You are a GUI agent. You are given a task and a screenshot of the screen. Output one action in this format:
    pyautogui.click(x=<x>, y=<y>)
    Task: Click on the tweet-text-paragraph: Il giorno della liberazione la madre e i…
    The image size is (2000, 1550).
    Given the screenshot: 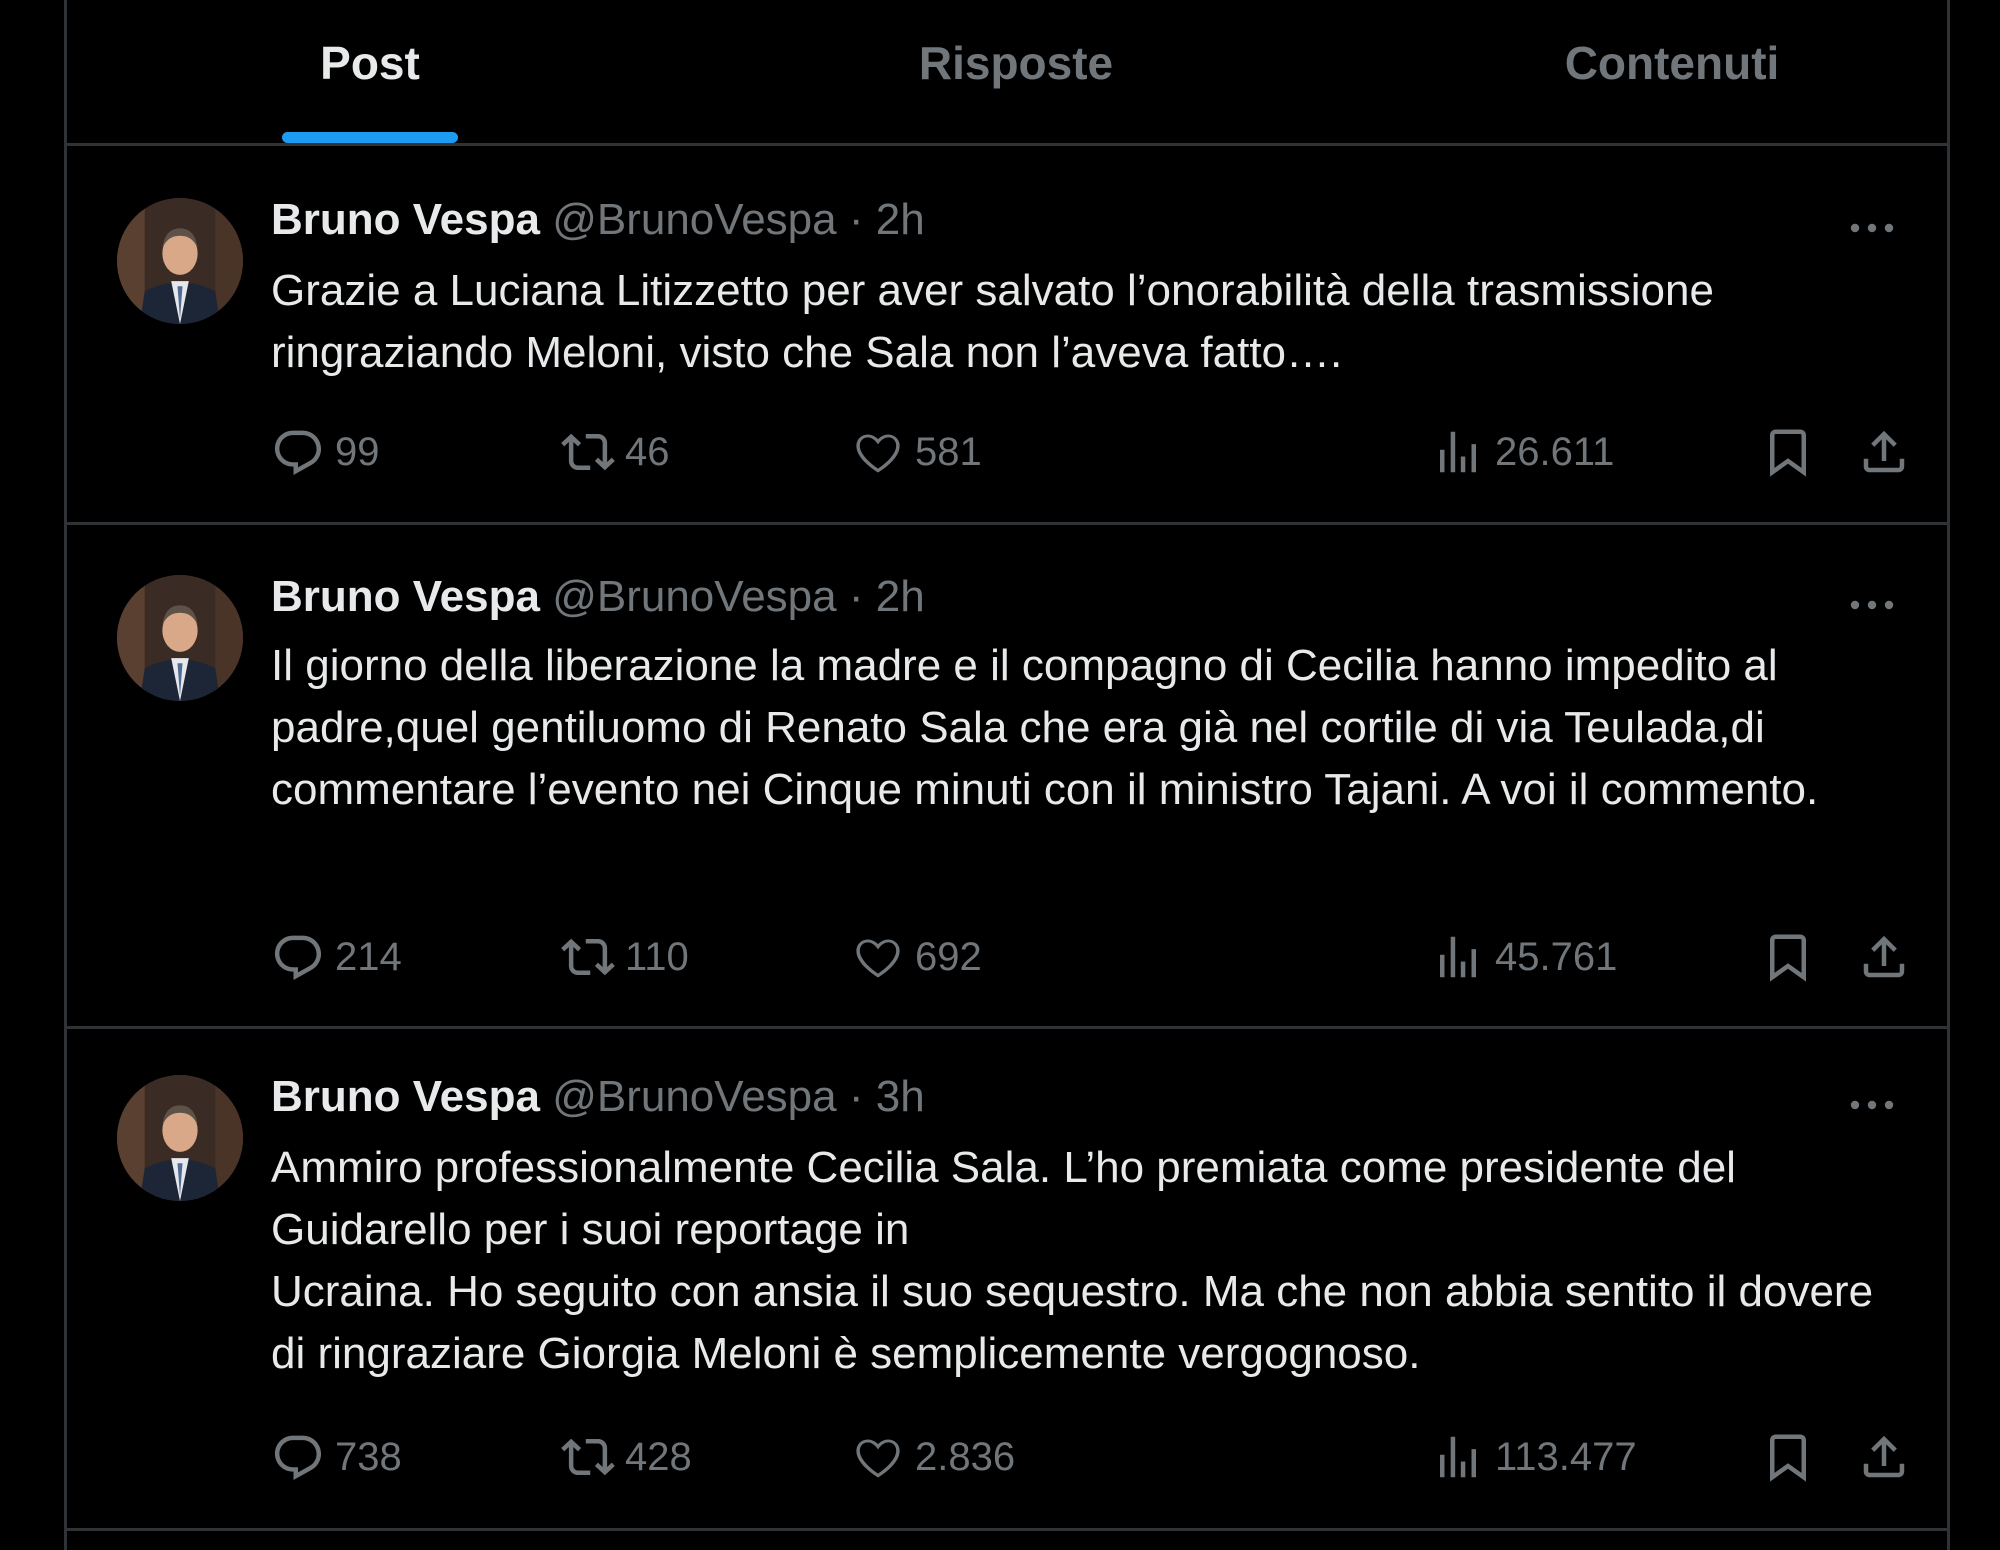 What is the action you would take?
    pyautogui.click(x=1045, y=727)
    